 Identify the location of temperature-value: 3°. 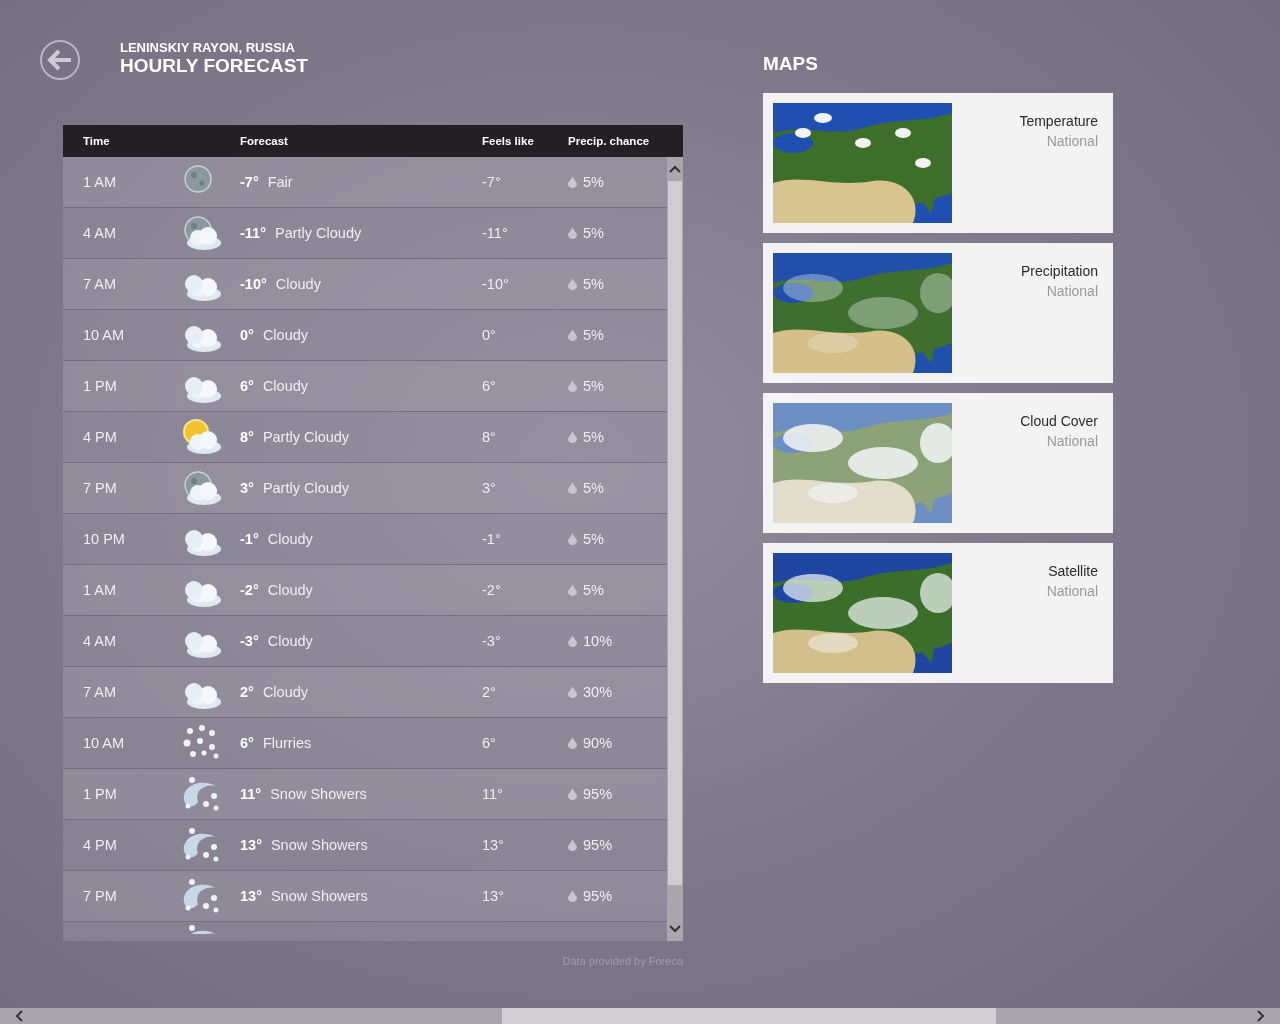
(247, 488).